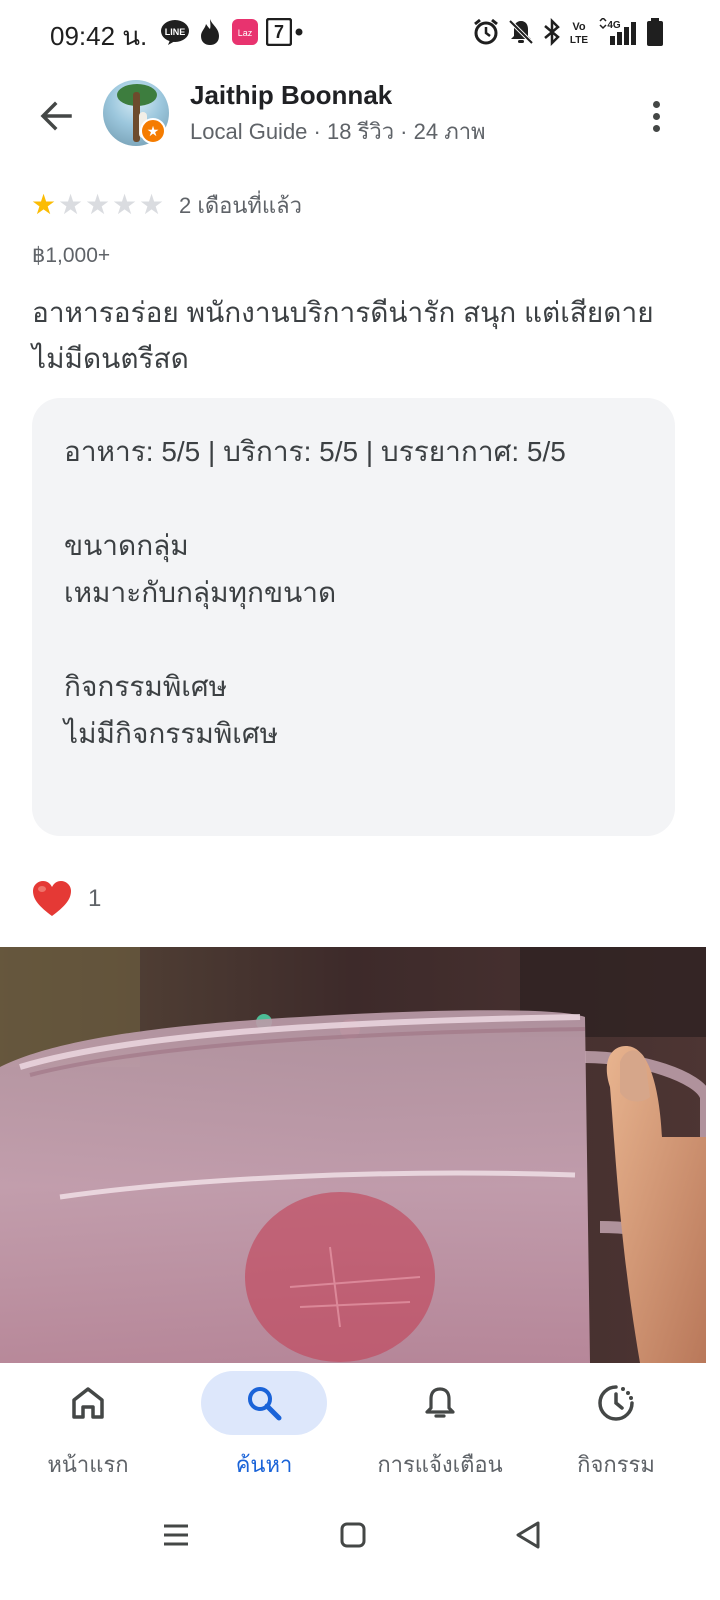 The image size is (720, 1600). What do you see at coordinates (240, 205) in the screenshot?
I see `review-date: 2 เดือนที่แล้ว` at bounding box center [240, 205].